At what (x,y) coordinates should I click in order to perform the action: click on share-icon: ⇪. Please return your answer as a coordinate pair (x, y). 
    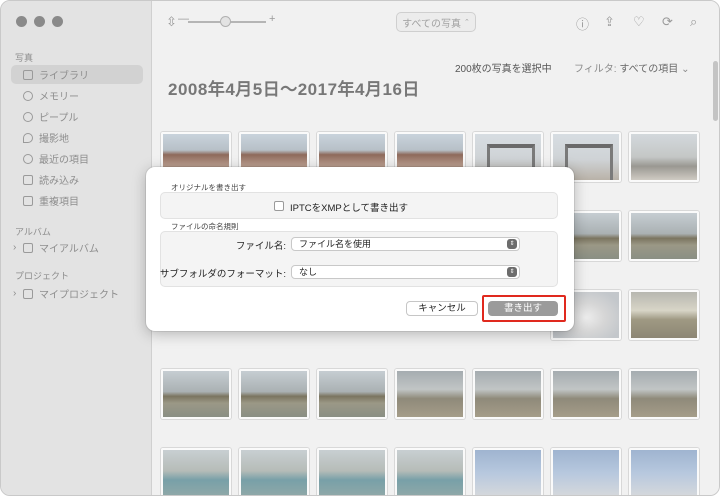
    Looking at the image, I should click on (609, 22).